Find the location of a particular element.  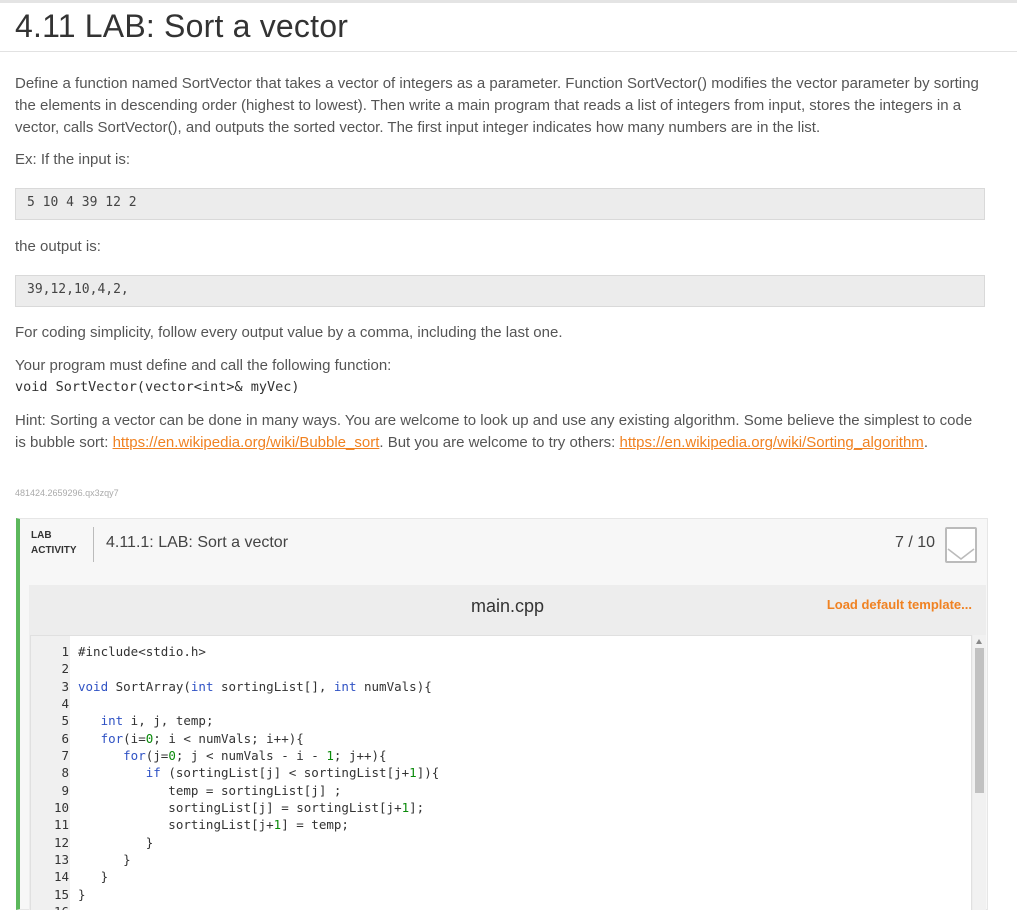

scroll-thumb is located at coordinates (979, 720).